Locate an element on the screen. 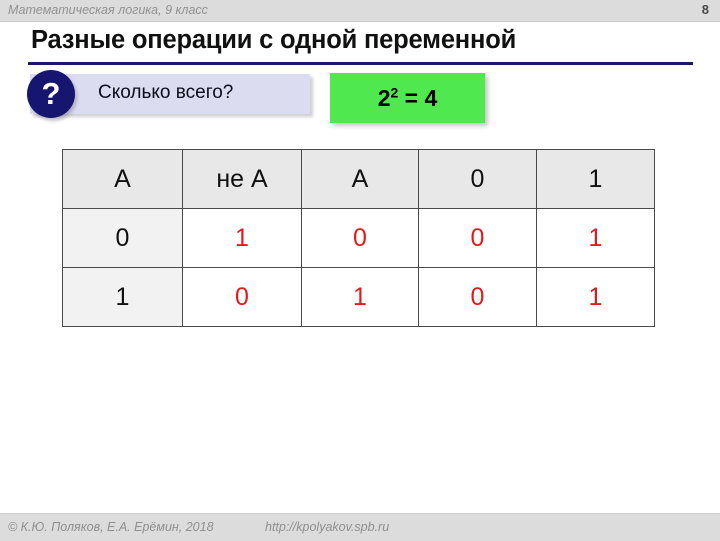 The height and width of the screenshot is (541, 720). table-header-cell-2: A is located at coordinates (360, 179).